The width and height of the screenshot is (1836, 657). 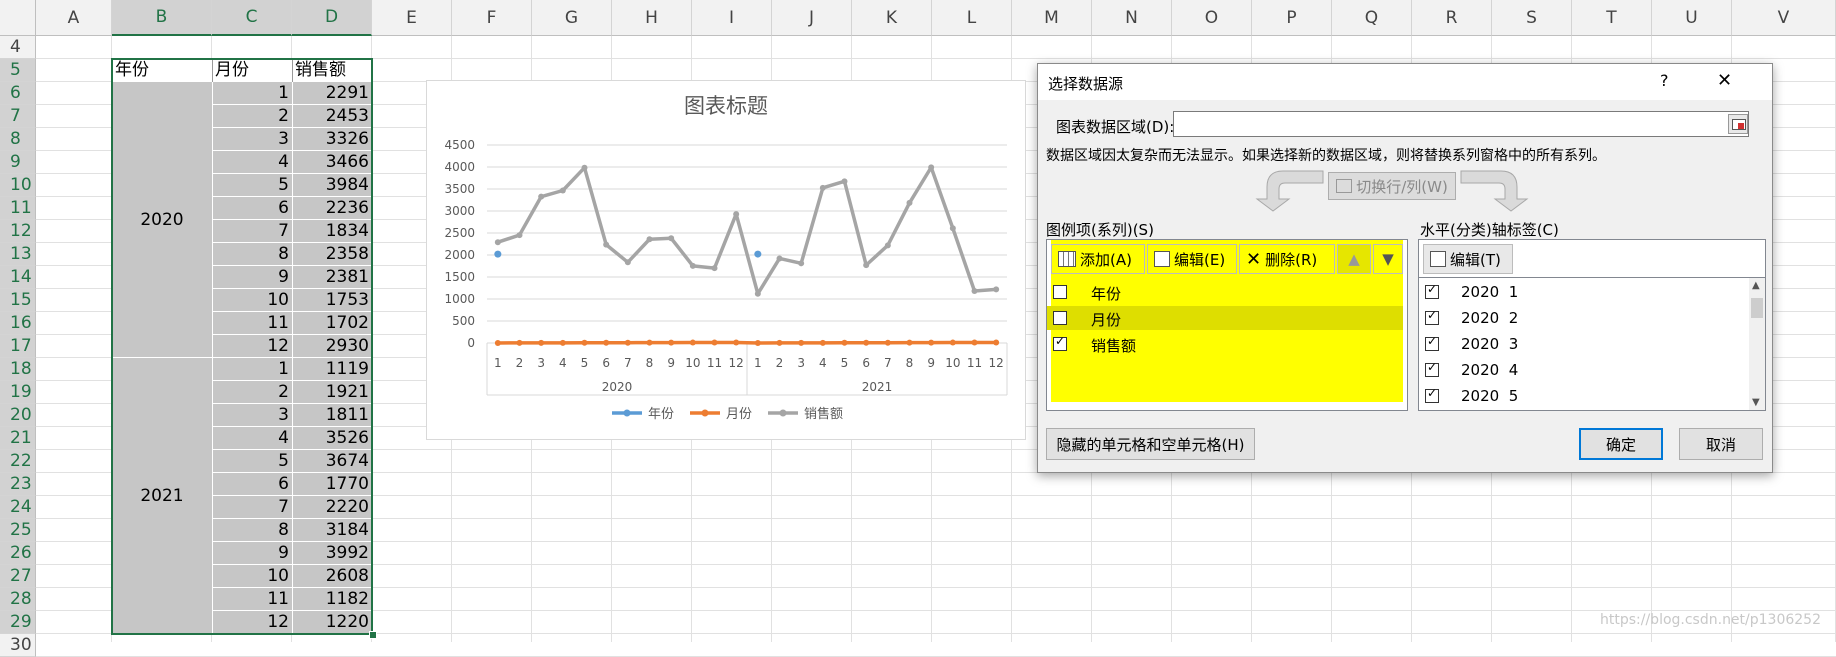 I want to click on column-header-c: C, so click(x=252, y=18).